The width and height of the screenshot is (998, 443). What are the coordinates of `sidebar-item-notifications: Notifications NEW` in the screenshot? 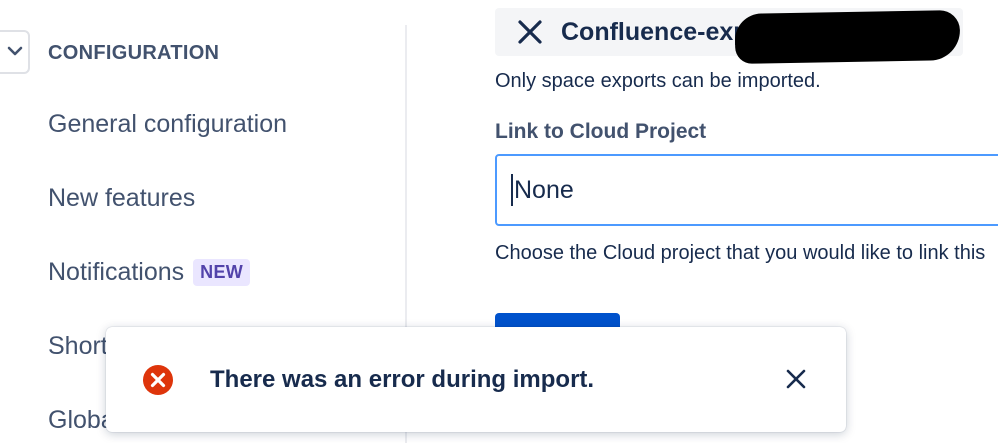 It's located at (149, 272).